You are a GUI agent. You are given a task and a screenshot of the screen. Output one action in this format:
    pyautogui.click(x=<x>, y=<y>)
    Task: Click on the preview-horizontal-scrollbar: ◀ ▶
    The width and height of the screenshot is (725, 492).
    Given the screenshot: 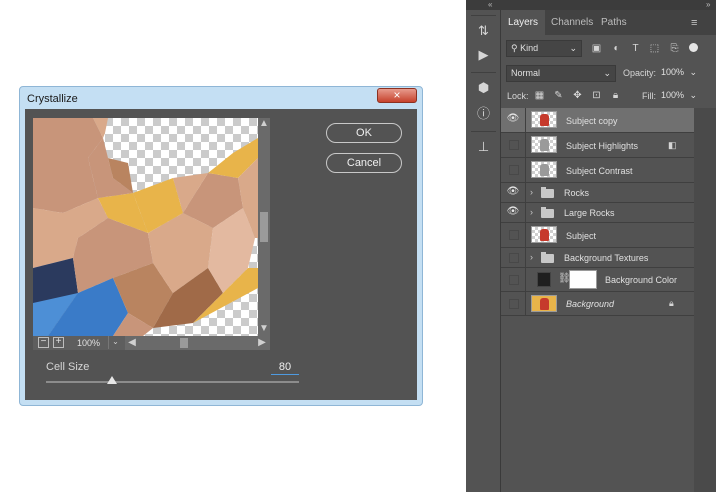 What is the action you would take?
    pyautogui.click(x=197, y=343)
    